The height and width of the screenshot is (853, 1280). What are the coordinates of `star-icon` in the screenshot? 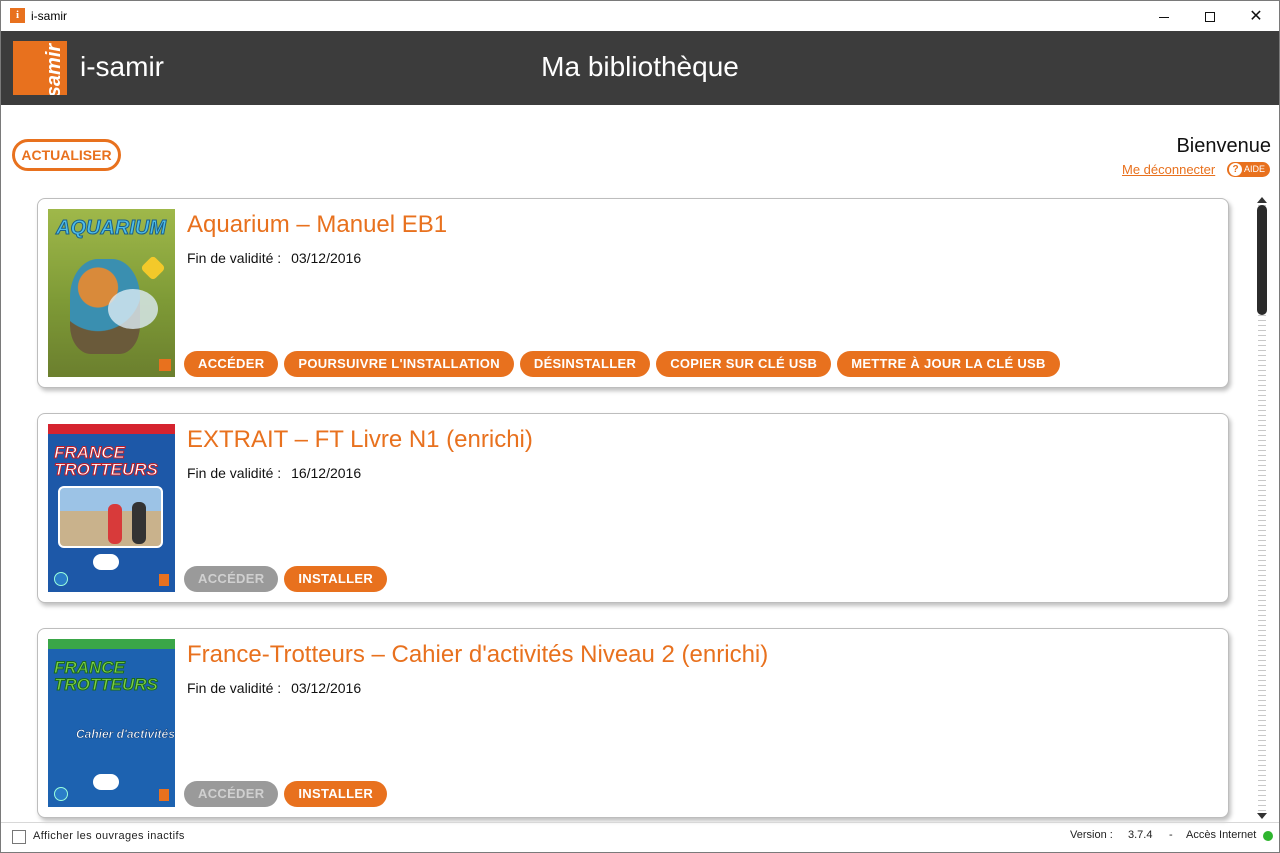 It's located at (153, 268).